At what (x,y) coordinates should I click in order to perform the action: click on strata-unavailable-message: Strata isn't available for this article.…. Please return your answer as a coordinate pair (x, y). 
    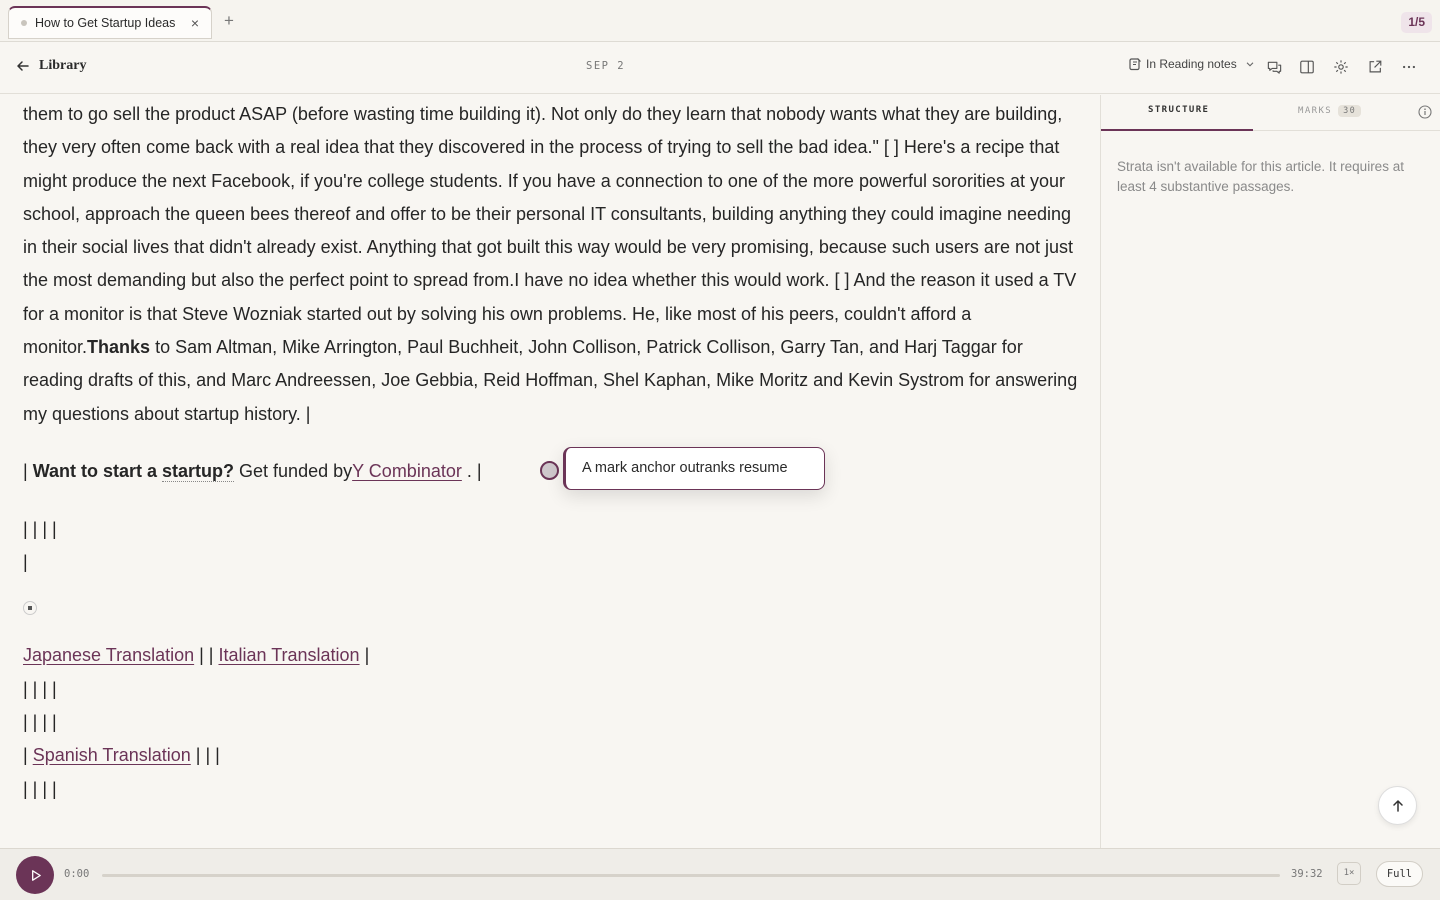
    Looking at the image, I should click on (1260, 176).